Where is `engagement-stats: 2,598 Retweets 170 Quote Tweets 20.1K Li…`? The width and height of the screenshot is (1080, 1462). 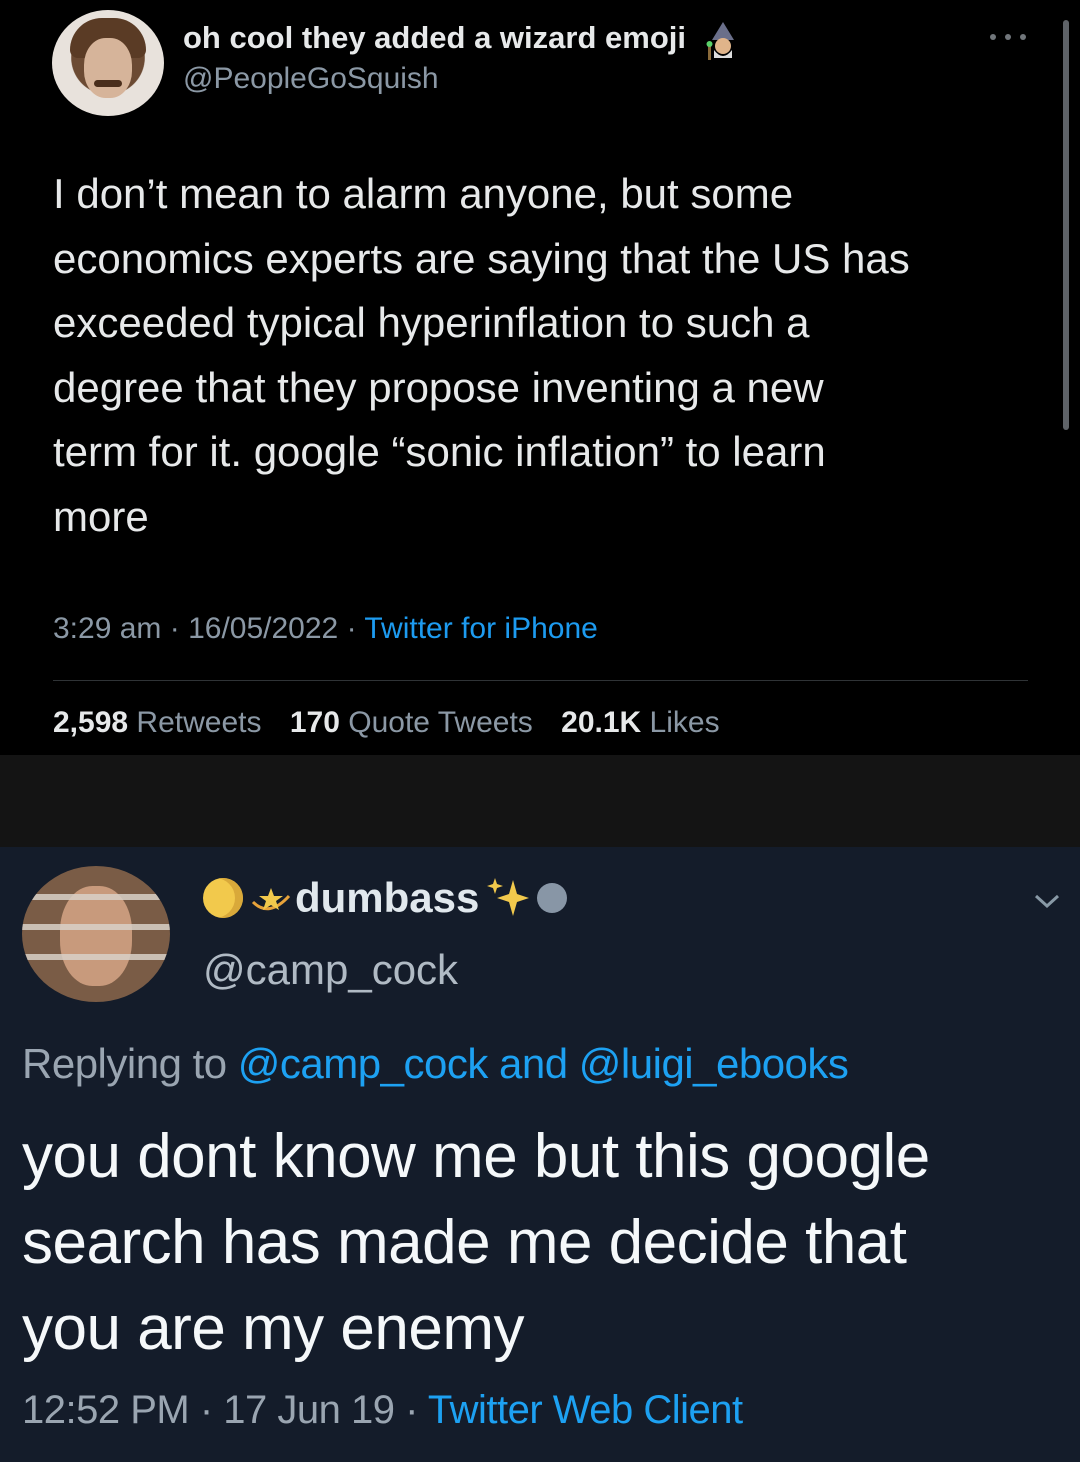 engagement-stats: 2,598 Retweets 170 Quote Tweets 20.1K Li… is located at coordinates (396, 723).